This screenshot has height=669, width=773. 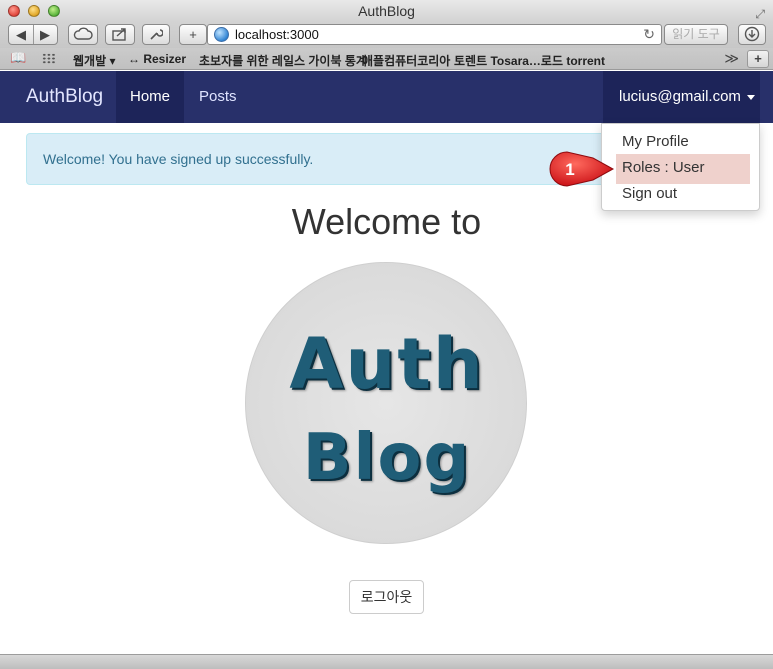 I want to click on status-bar, so click(x=386, y=661).